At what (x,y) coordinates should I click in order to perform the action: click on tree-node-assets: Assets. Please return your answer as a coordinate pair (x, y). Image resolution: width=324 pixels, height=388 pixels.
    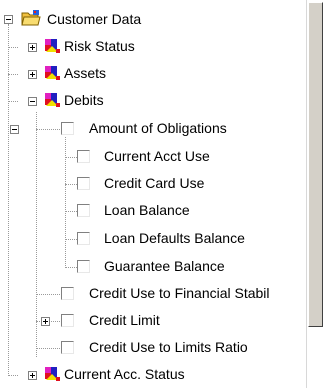
    Looking at the image, I should click on (153, 73).